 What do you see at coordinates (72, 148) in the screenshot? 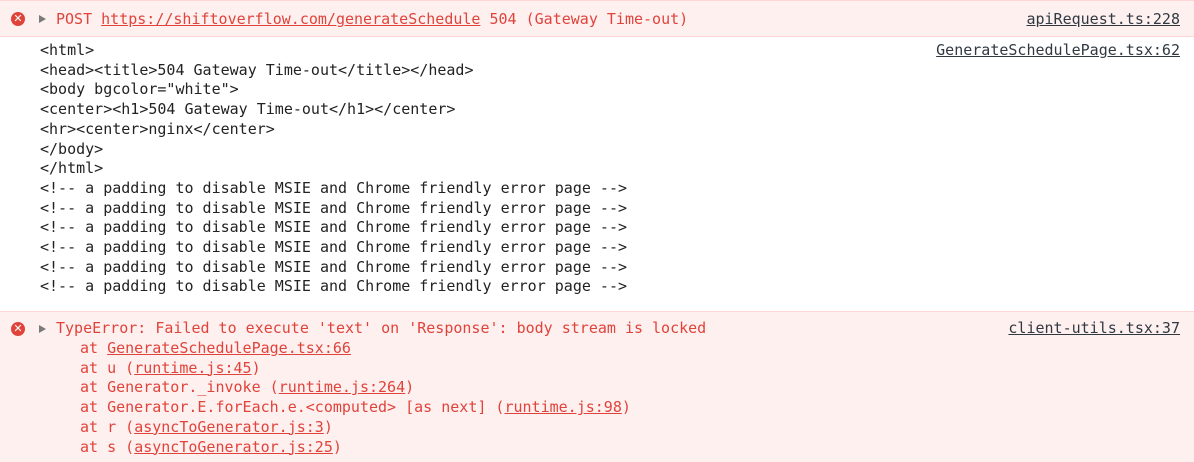
I see `log-line: </body>` at bounding box center [72, 148].